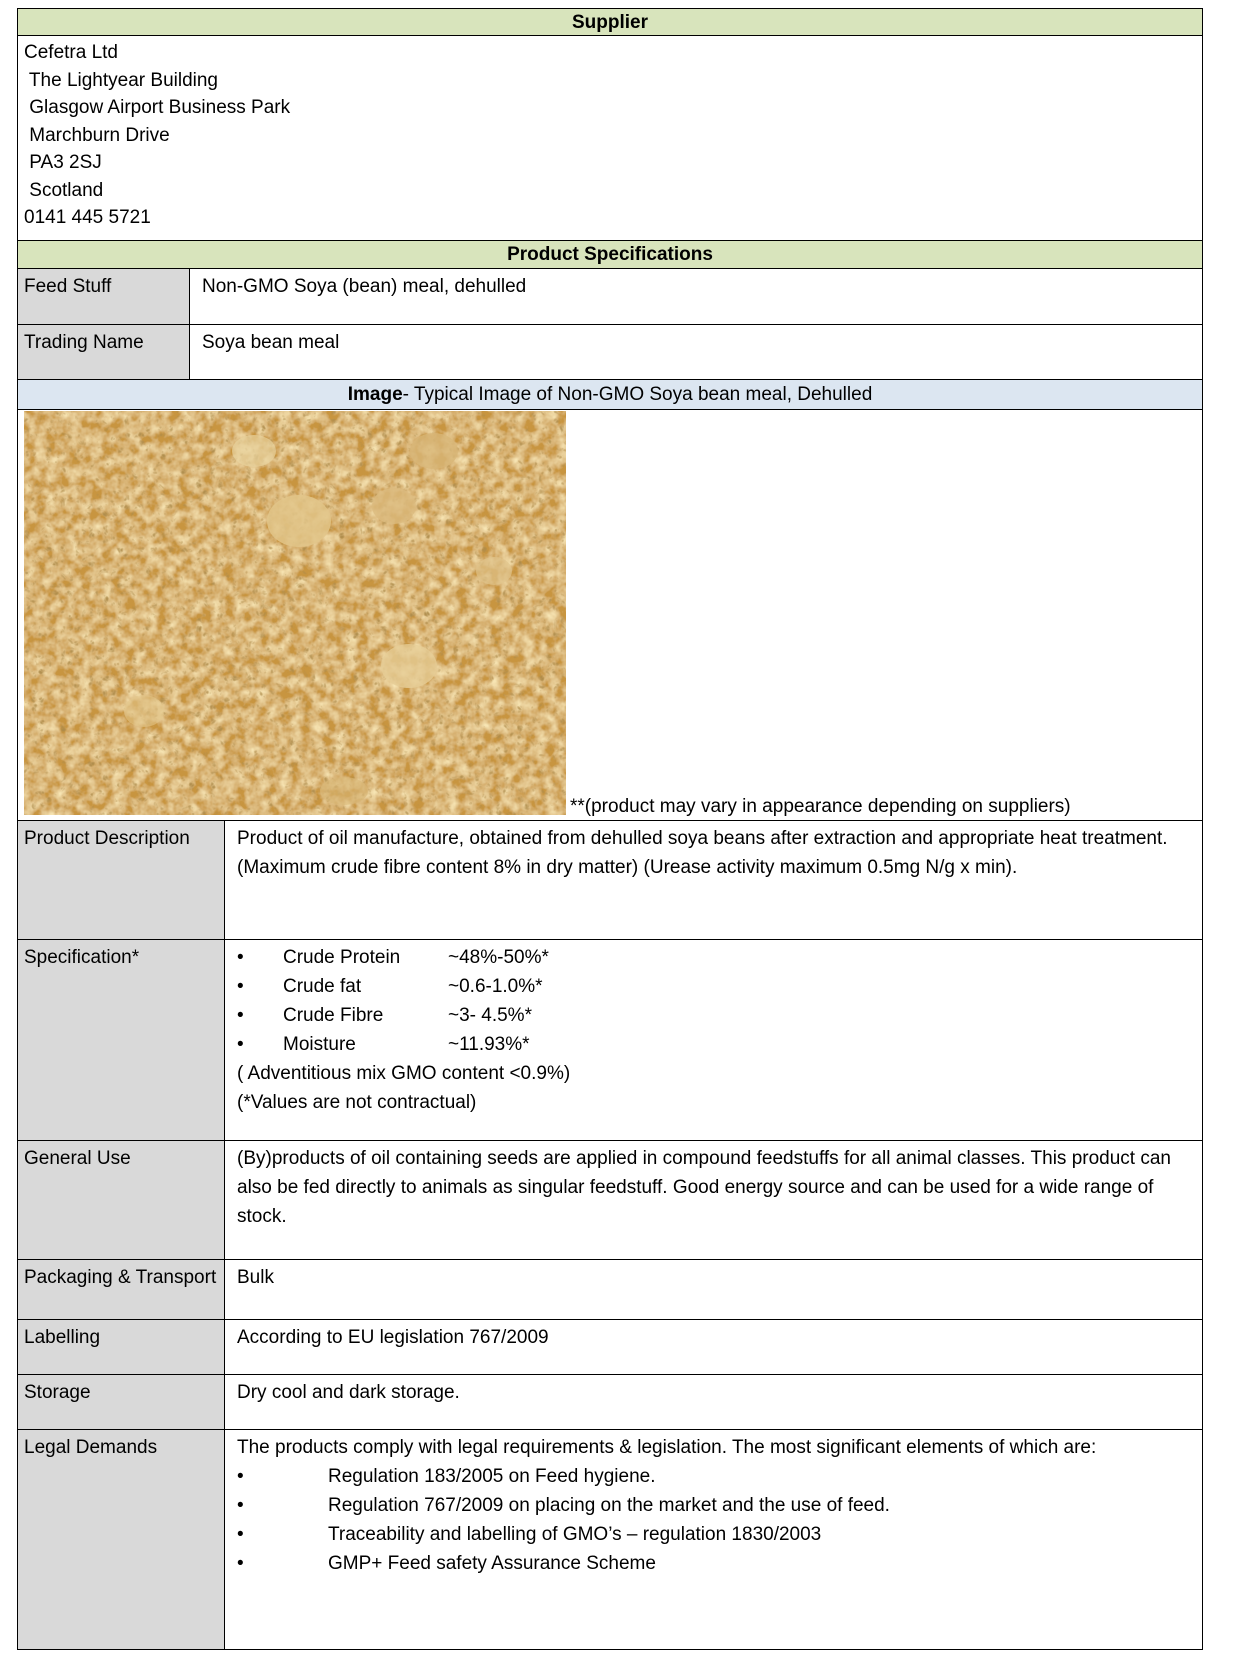 Image resolution: width=1258 pixels, height=1663 pixels. What do you see at coordinates (322, 986) in the screenshot?
I see `spec-name: Crude fat` at bounding box center [322, 986].